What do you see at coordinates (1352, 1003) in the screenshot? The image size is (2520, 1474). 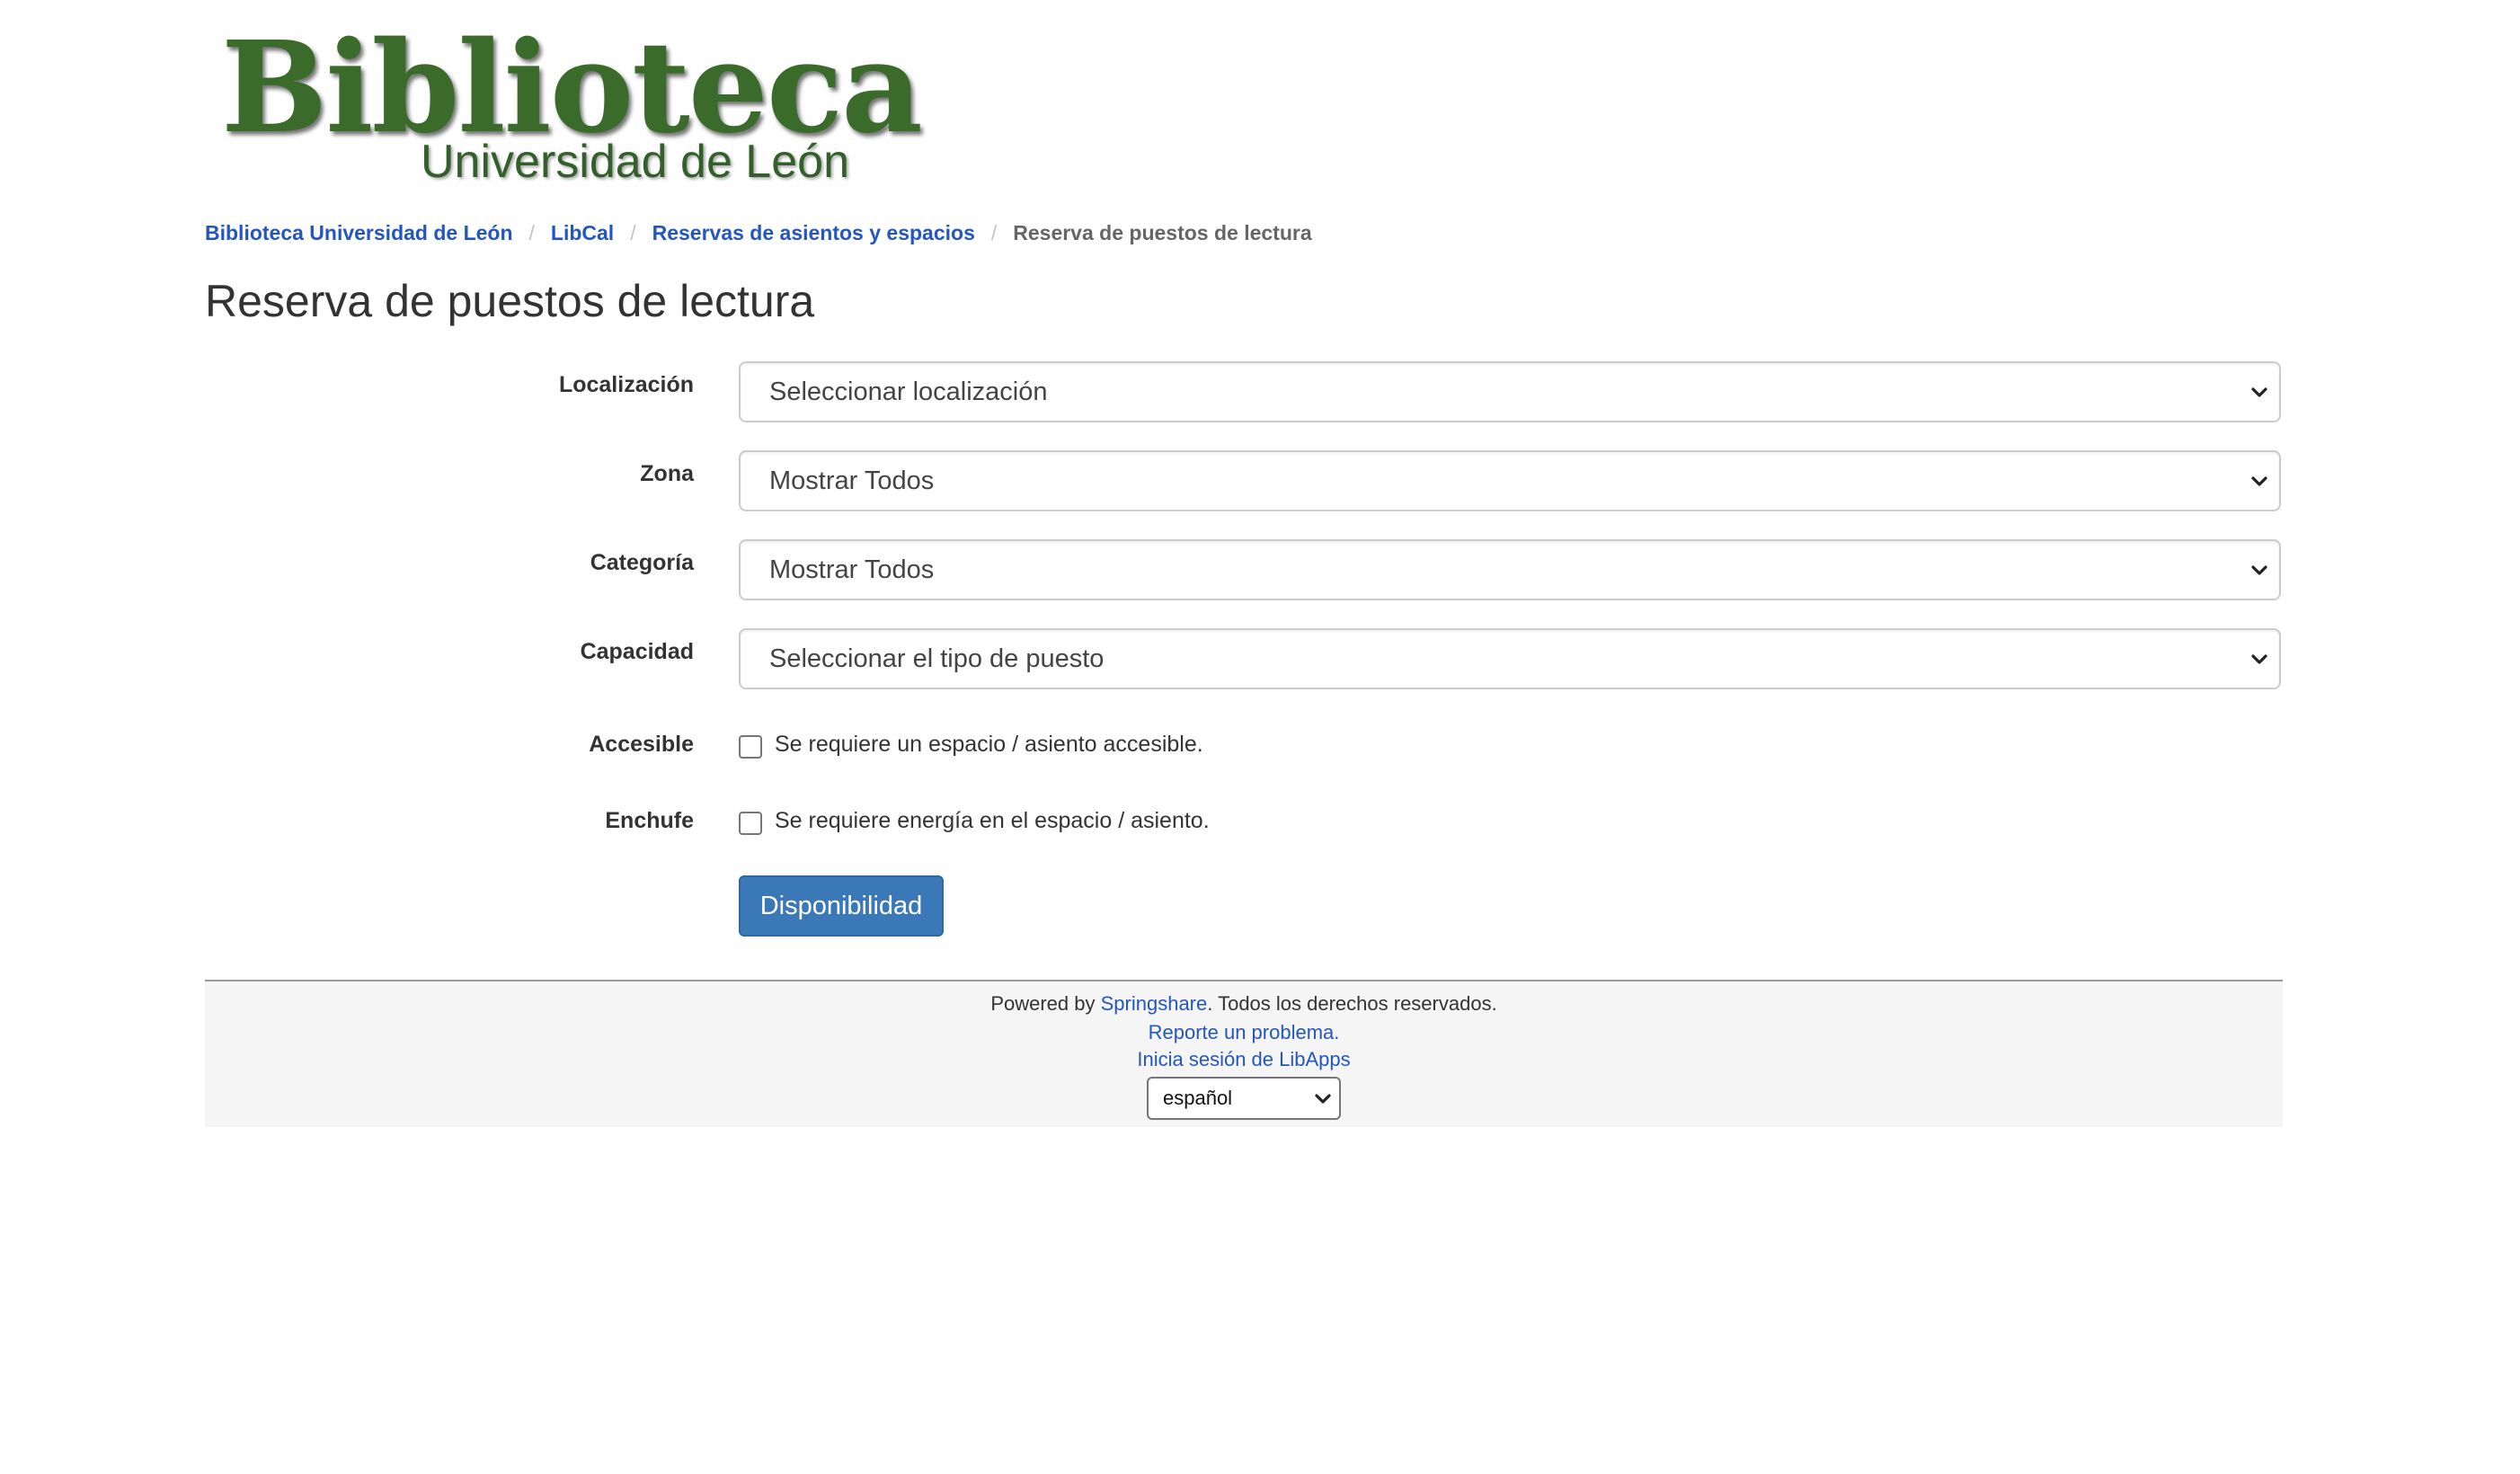 I see `rights-text: . Todos los derechos reservados.` at bounding box center [1352, 1003].